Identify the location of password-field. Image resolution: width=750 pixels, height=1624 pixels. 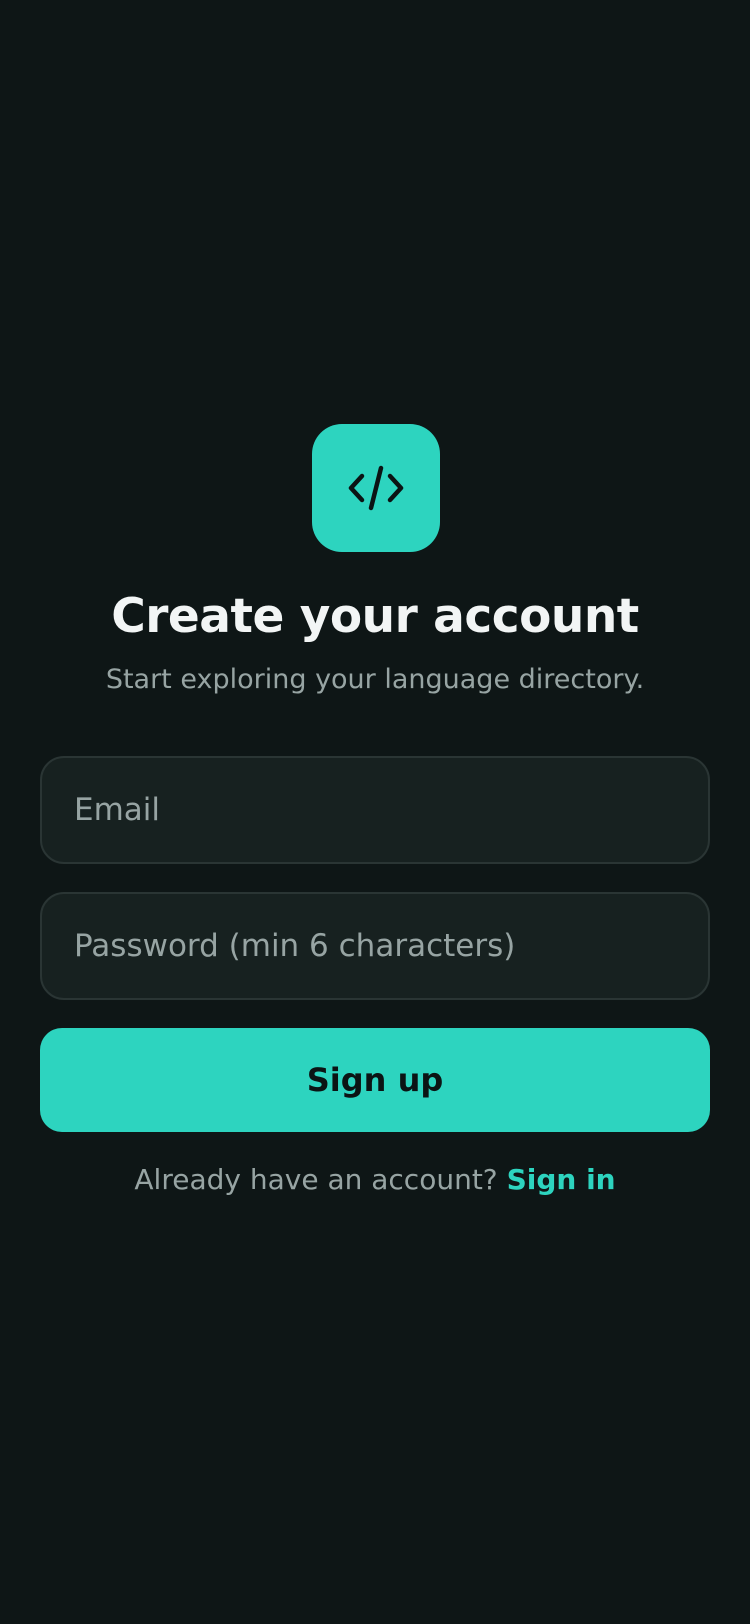
(375, 946).